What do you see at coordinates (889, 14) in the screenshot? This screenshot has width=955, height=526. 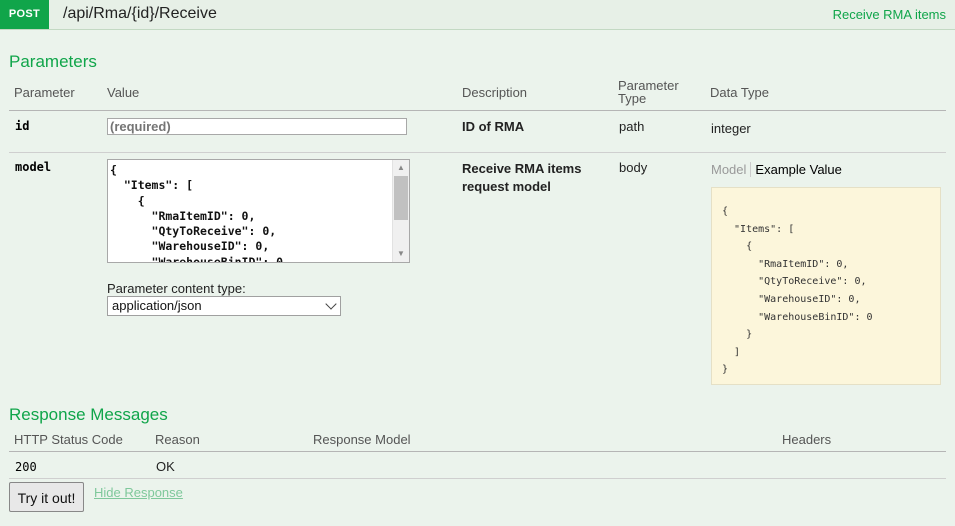 I see `operation-summary-link: Receive RMA items` at bounding box center [889, 14].